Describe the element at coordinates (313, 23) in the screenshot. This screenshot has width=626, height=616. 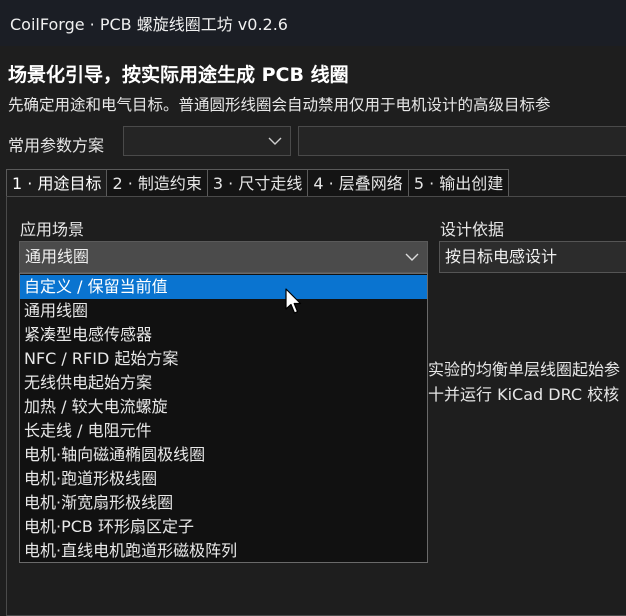
I see `title-bar: CoilForge · PCB 螺旋线圈工坊 v0.2.6` at that location.